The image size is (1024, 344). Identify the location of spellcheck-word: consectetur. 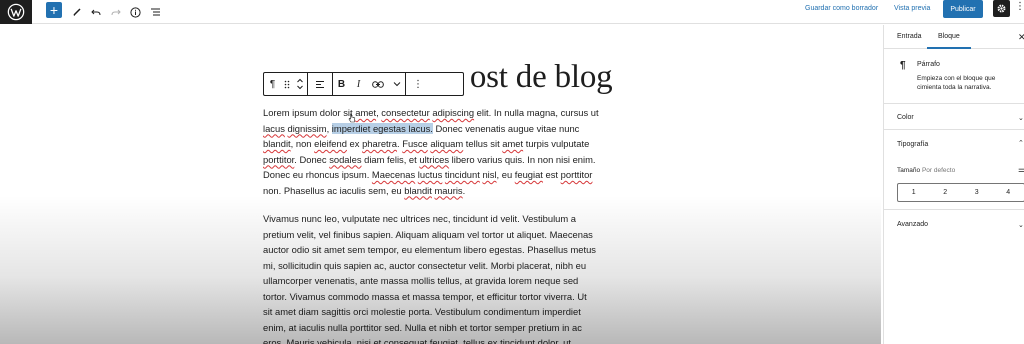
(405, 112).